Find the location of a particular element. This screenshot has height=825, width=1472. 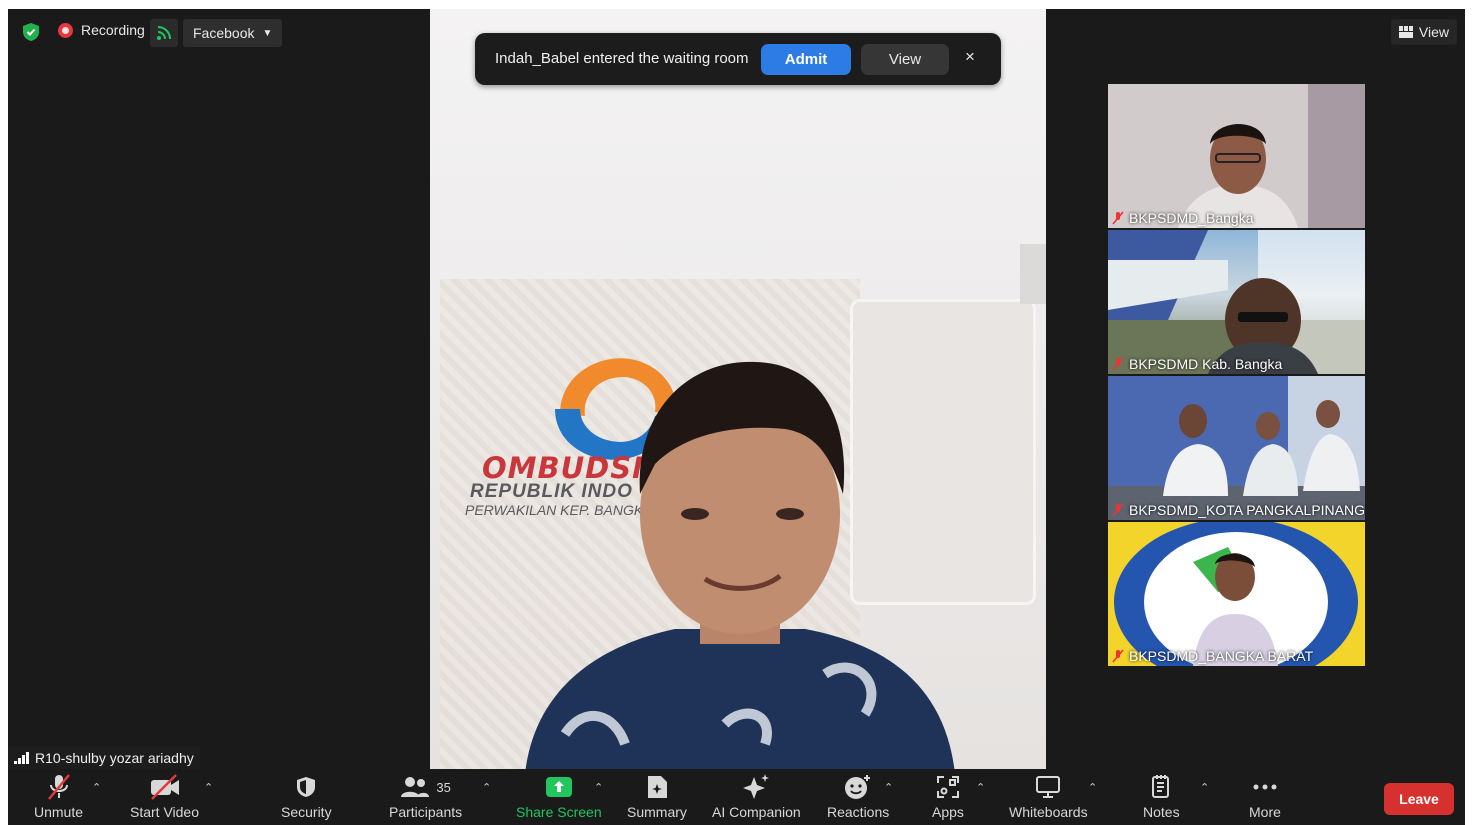

encryption-shield-icon is located at coordinates (31, 32).